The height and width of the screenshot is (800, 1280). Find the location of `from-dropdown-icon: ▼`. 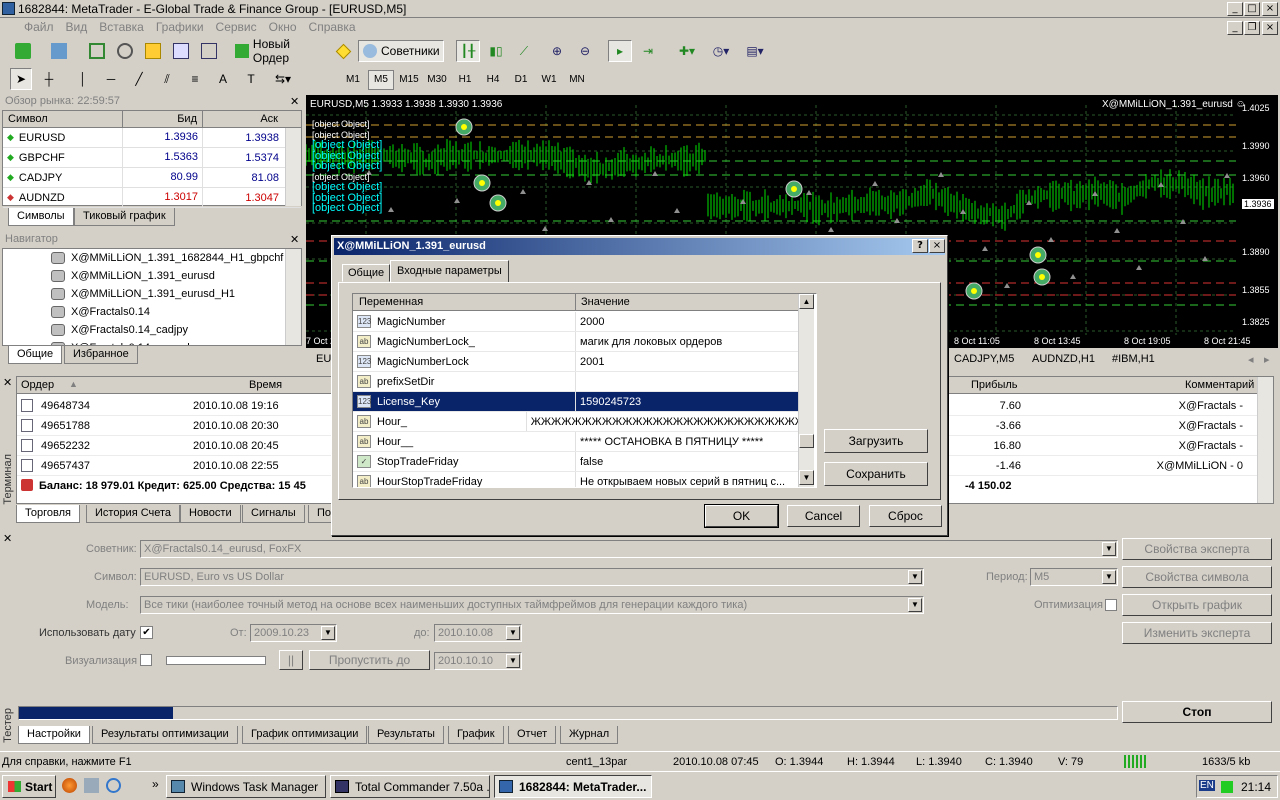

from-dropdown-icon: ▼ is located at coordinates (328, 633).